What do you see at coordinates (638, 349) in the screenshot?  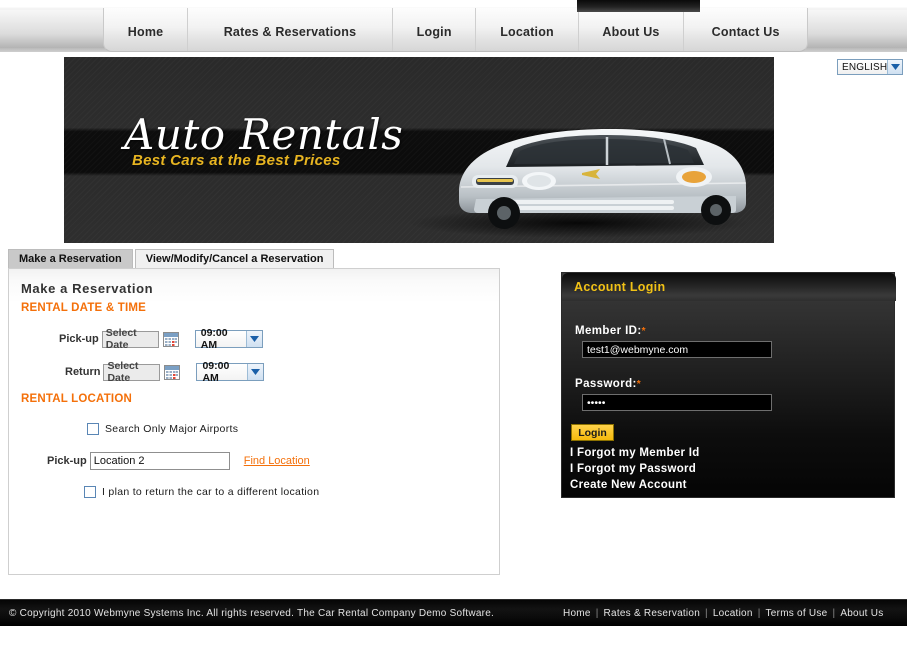 I see `member-id-value: test1@webmyne.com` at bounding box center [638, 349].